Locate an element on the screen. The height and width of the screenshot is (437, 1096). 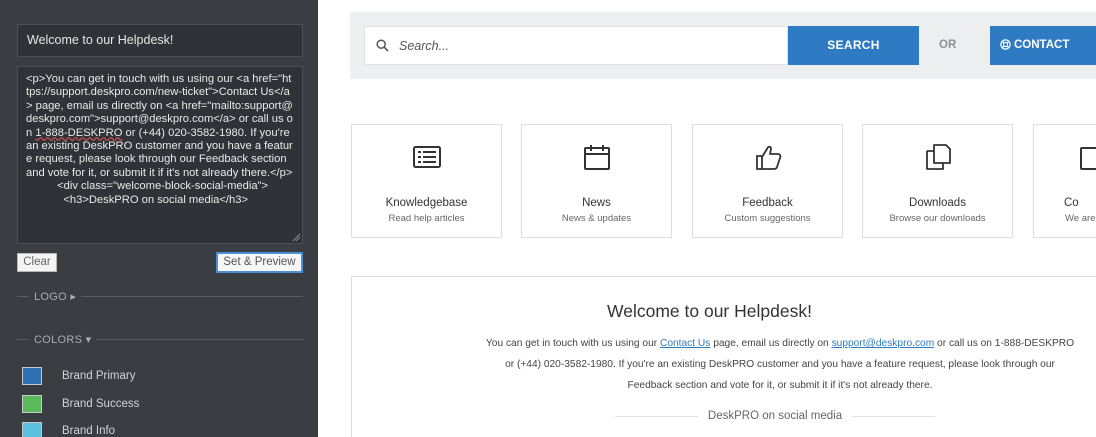
contact-icon is located at coordinates (1088, 158).